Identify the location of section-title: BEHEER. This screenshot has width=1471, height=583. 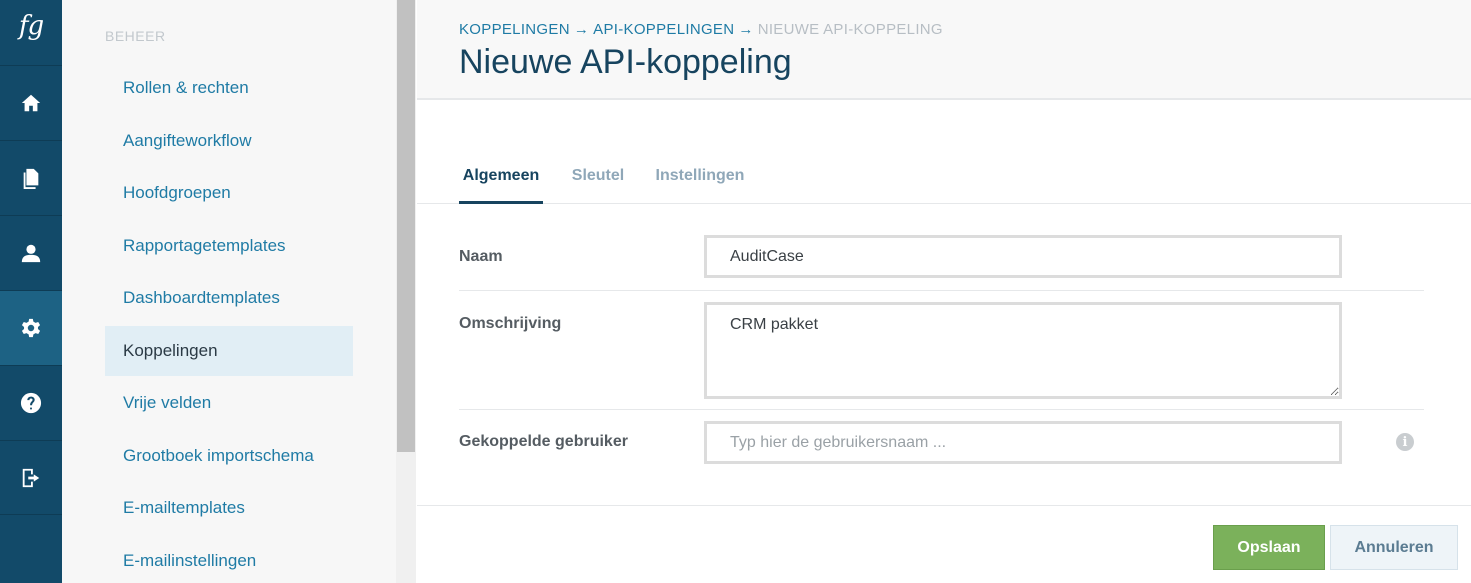
(135, 36).